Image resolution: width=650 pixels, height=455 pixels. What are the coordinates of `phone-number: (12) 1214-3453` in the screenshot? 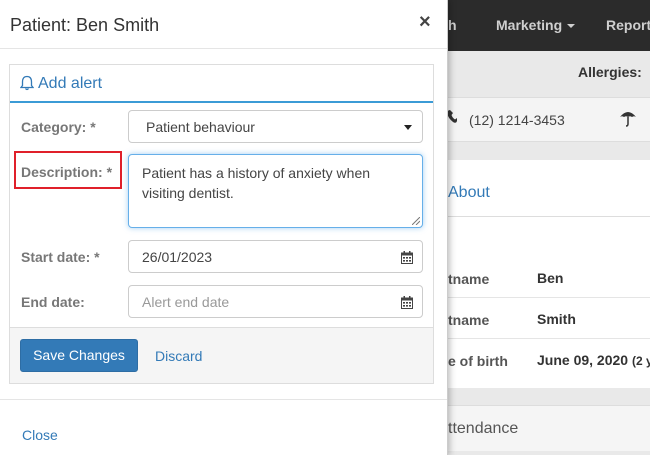 It's located at (517, 120).